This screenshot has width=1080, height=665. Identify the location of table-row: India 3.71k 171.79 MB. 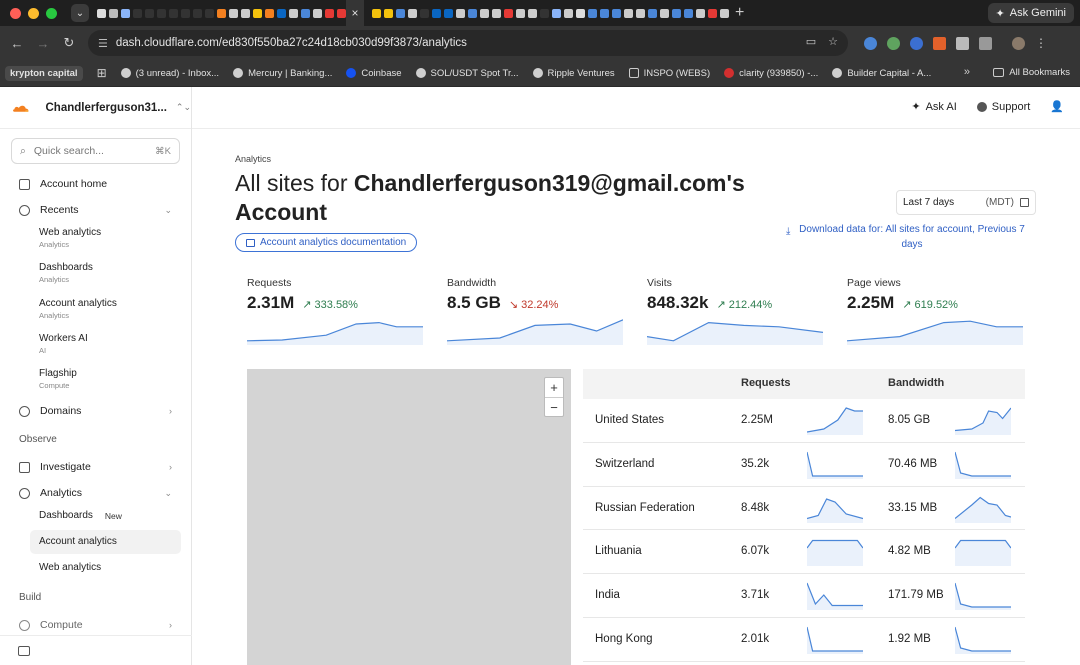
(804, 596).